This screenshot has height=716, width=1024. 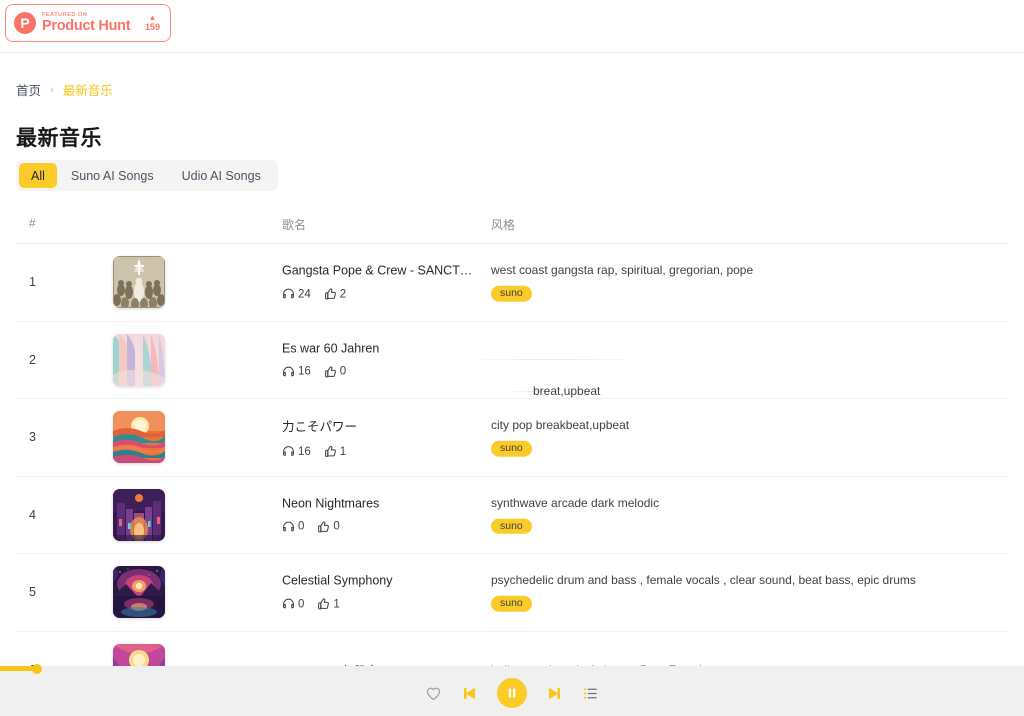 What do you see at coordinates (221, 175) in the screenshot?
I see `tab-udio-ai-songs: Udio AI Songs` at bounding box center [221, 175].